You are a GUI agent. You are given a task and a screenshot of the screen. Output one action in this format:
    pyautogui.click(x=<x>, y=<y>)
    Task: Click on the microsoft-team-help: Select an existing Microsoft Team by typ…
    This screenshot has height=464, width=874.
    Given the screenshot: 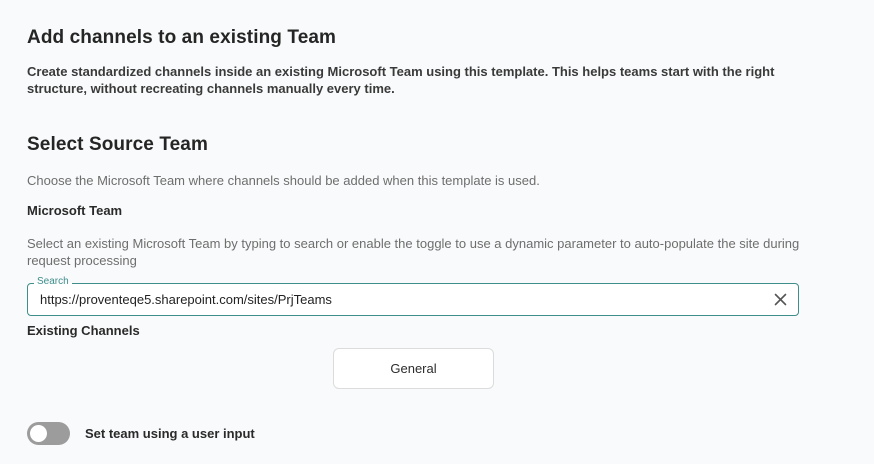 What is the action you would take?
    pyautogui.click(x=413, y=252)
    